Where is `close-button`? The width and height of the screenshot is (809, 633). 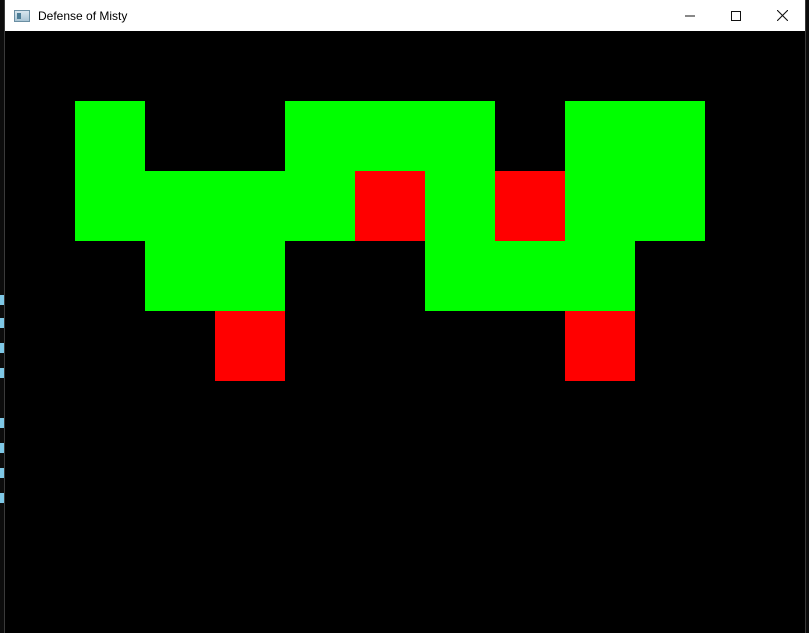
close-button is located at coordinates (782, 15).